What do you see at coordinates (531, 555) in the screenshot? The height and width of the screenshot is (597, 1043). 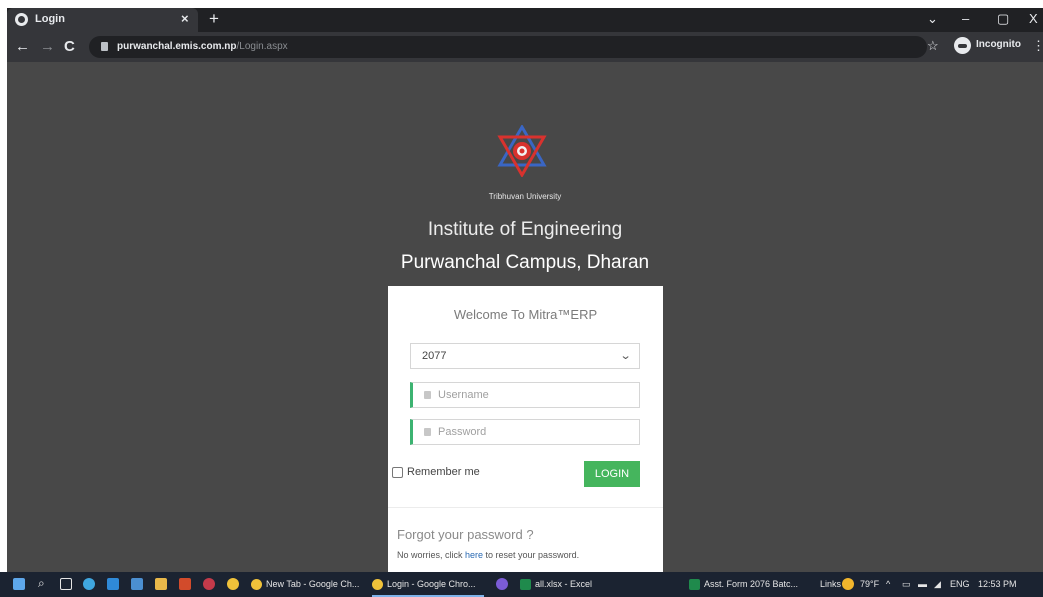 I see `reset-suffix: to reset your password.` at bounding box center [531, 555].